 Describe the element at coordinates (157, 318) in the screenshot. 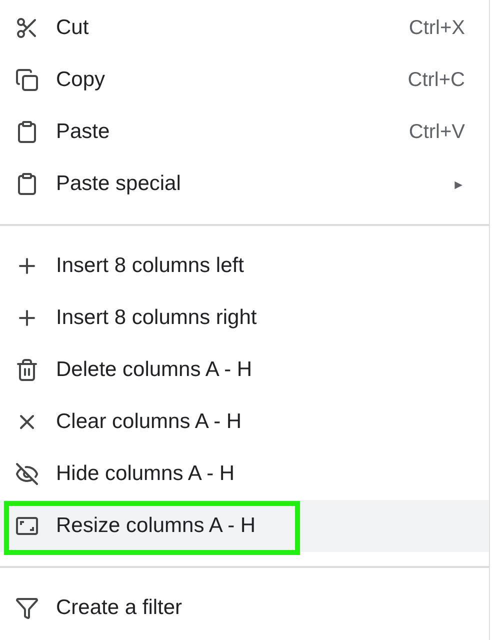

I see `menu-item-label: Insert 8 columns right` at that location.